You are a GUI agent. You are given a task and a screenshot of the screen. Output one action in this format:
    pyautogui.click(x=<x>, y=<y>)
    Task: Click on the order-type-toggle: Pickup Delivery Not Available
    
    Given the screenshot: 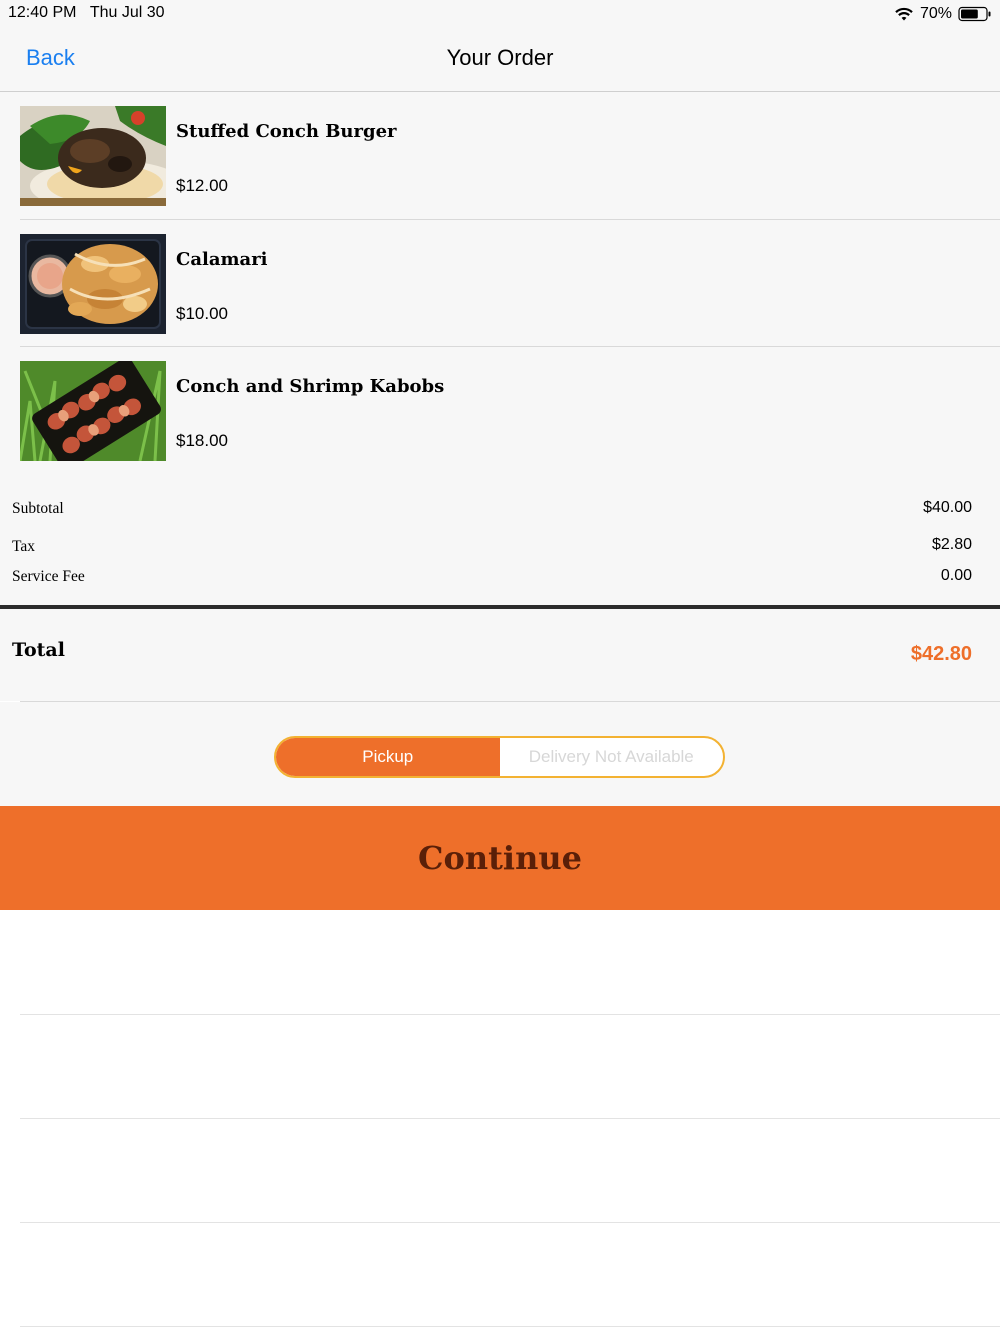 What is the action you would take?
    pyautogui.click(x=499, y=757)
    